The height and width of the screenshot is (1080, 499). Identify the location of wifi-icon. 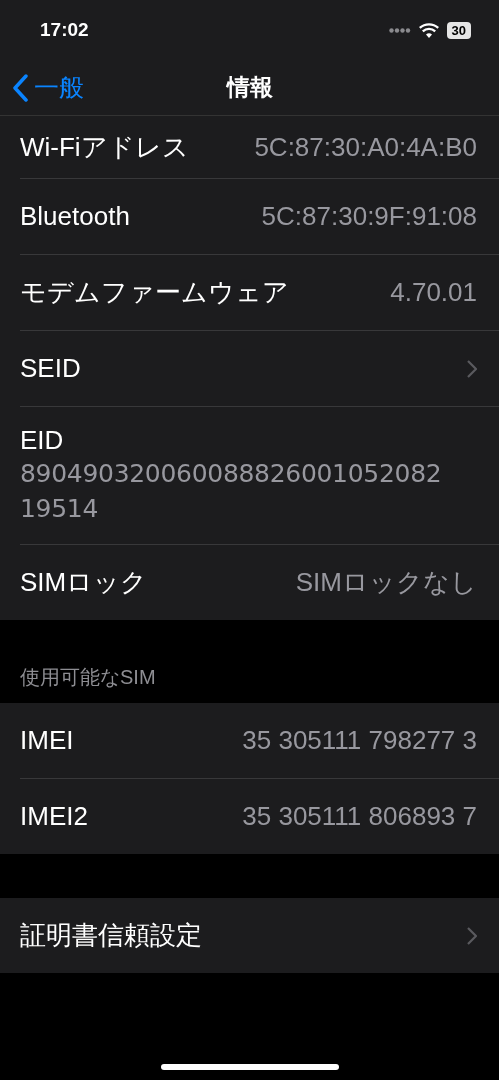
(428, 30).